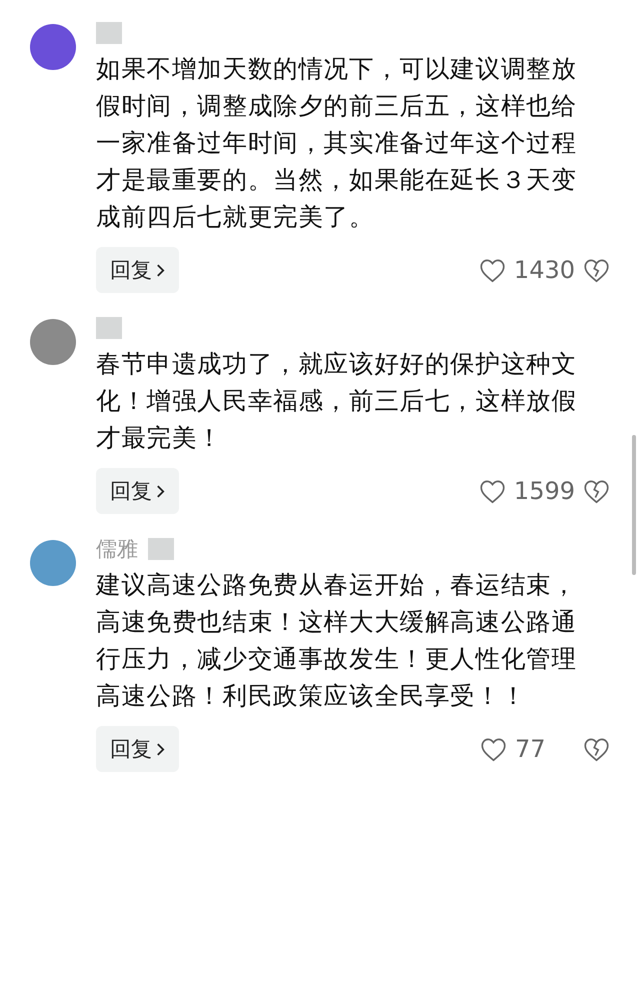 The height and width of the screenshot is (981, 640). What do you see at coordinates (337, 640) in the screenshot?
I see `comment-text: 建议高速公路免费从春运开始，春运结束，高速免费也结束！这样大大缓解高速公路通行压力，减少交通事故发生！更人性化管理高速公路！利民政策应该全民享受！！` at bounding box center [337, 640].